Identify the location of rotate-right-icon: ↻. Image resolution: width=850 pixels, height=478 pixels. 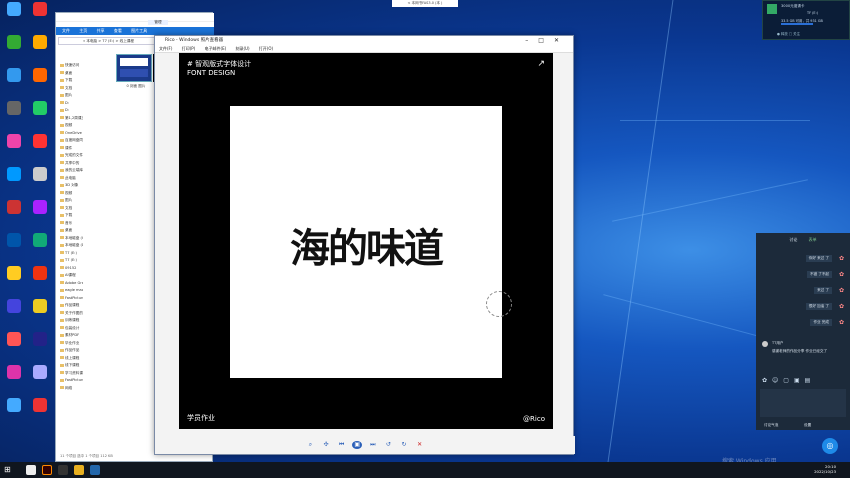
(404, 445).